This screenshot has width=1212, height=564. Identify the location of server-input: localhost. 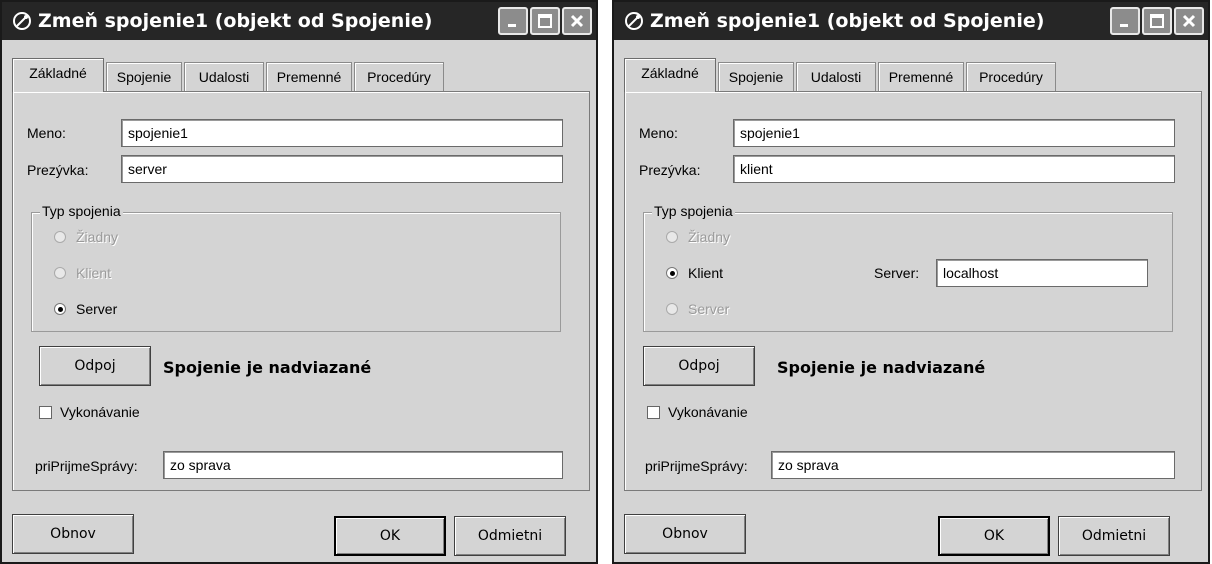
(1042, 273).